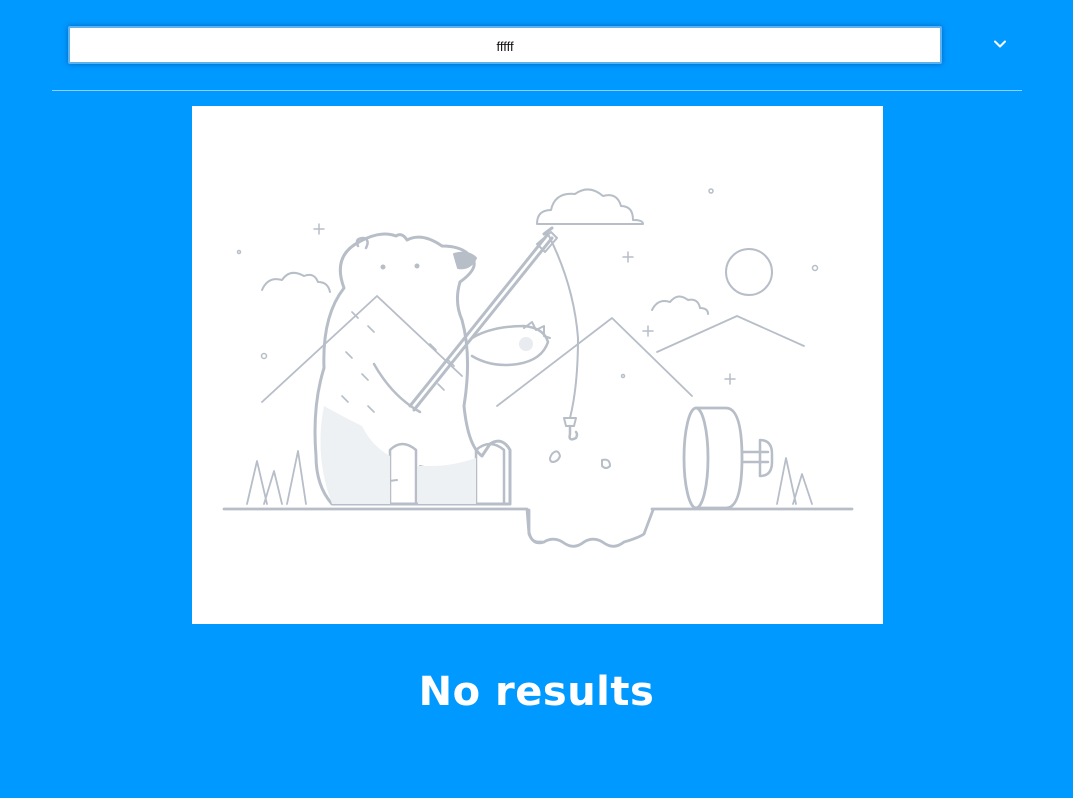 The width and height of the screenshot is (1073, 798). I want to click on dropdown-toggle-button, so click(1000, 44).